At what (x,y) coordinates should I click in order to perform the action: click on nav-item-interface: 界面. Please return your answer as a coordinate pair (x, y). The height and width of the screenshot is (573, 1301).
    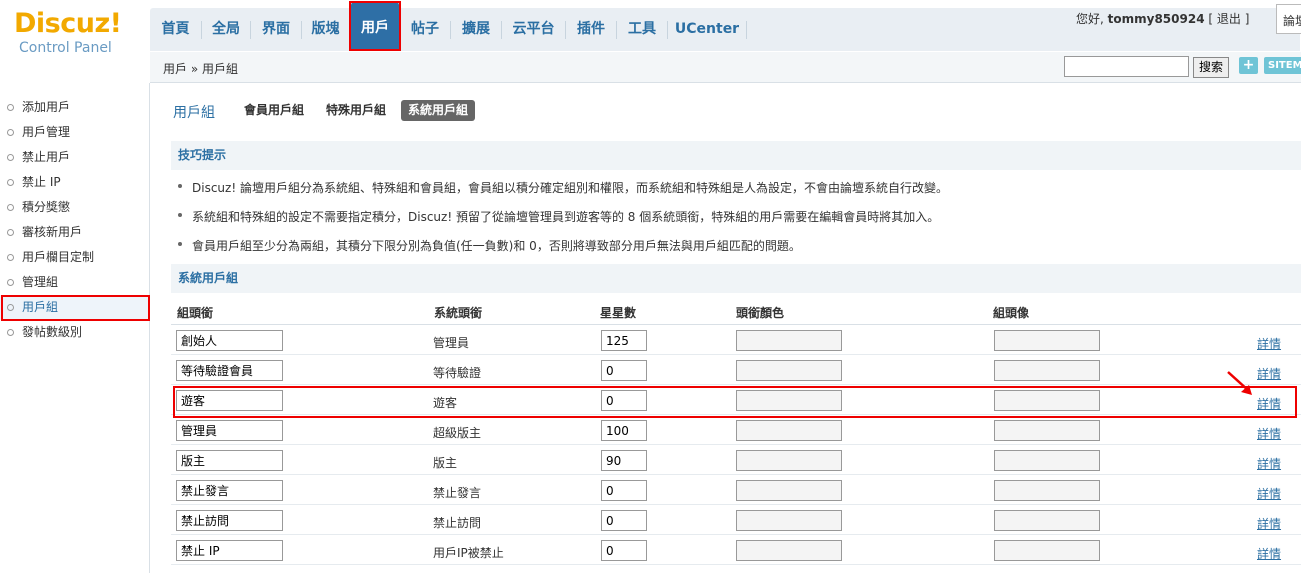
    Looking at the image, I should click on (276, 29).